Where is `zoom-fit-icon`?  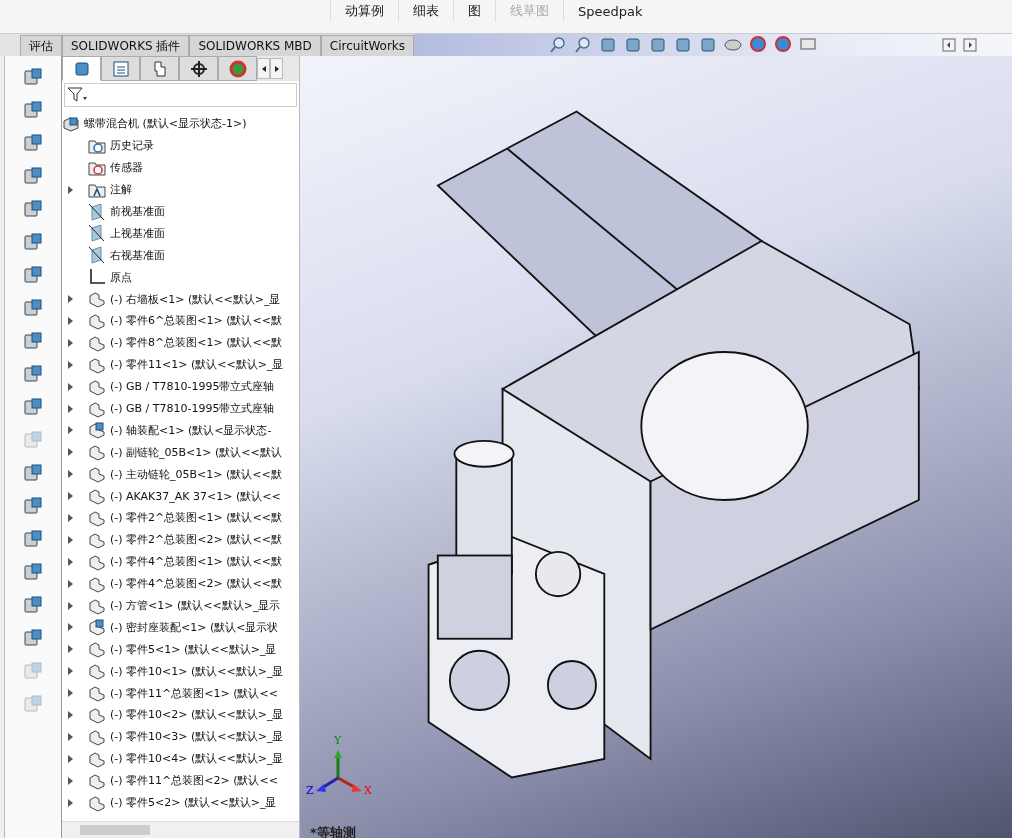 zoom-fit-icon is located at coordinates (558, 45).